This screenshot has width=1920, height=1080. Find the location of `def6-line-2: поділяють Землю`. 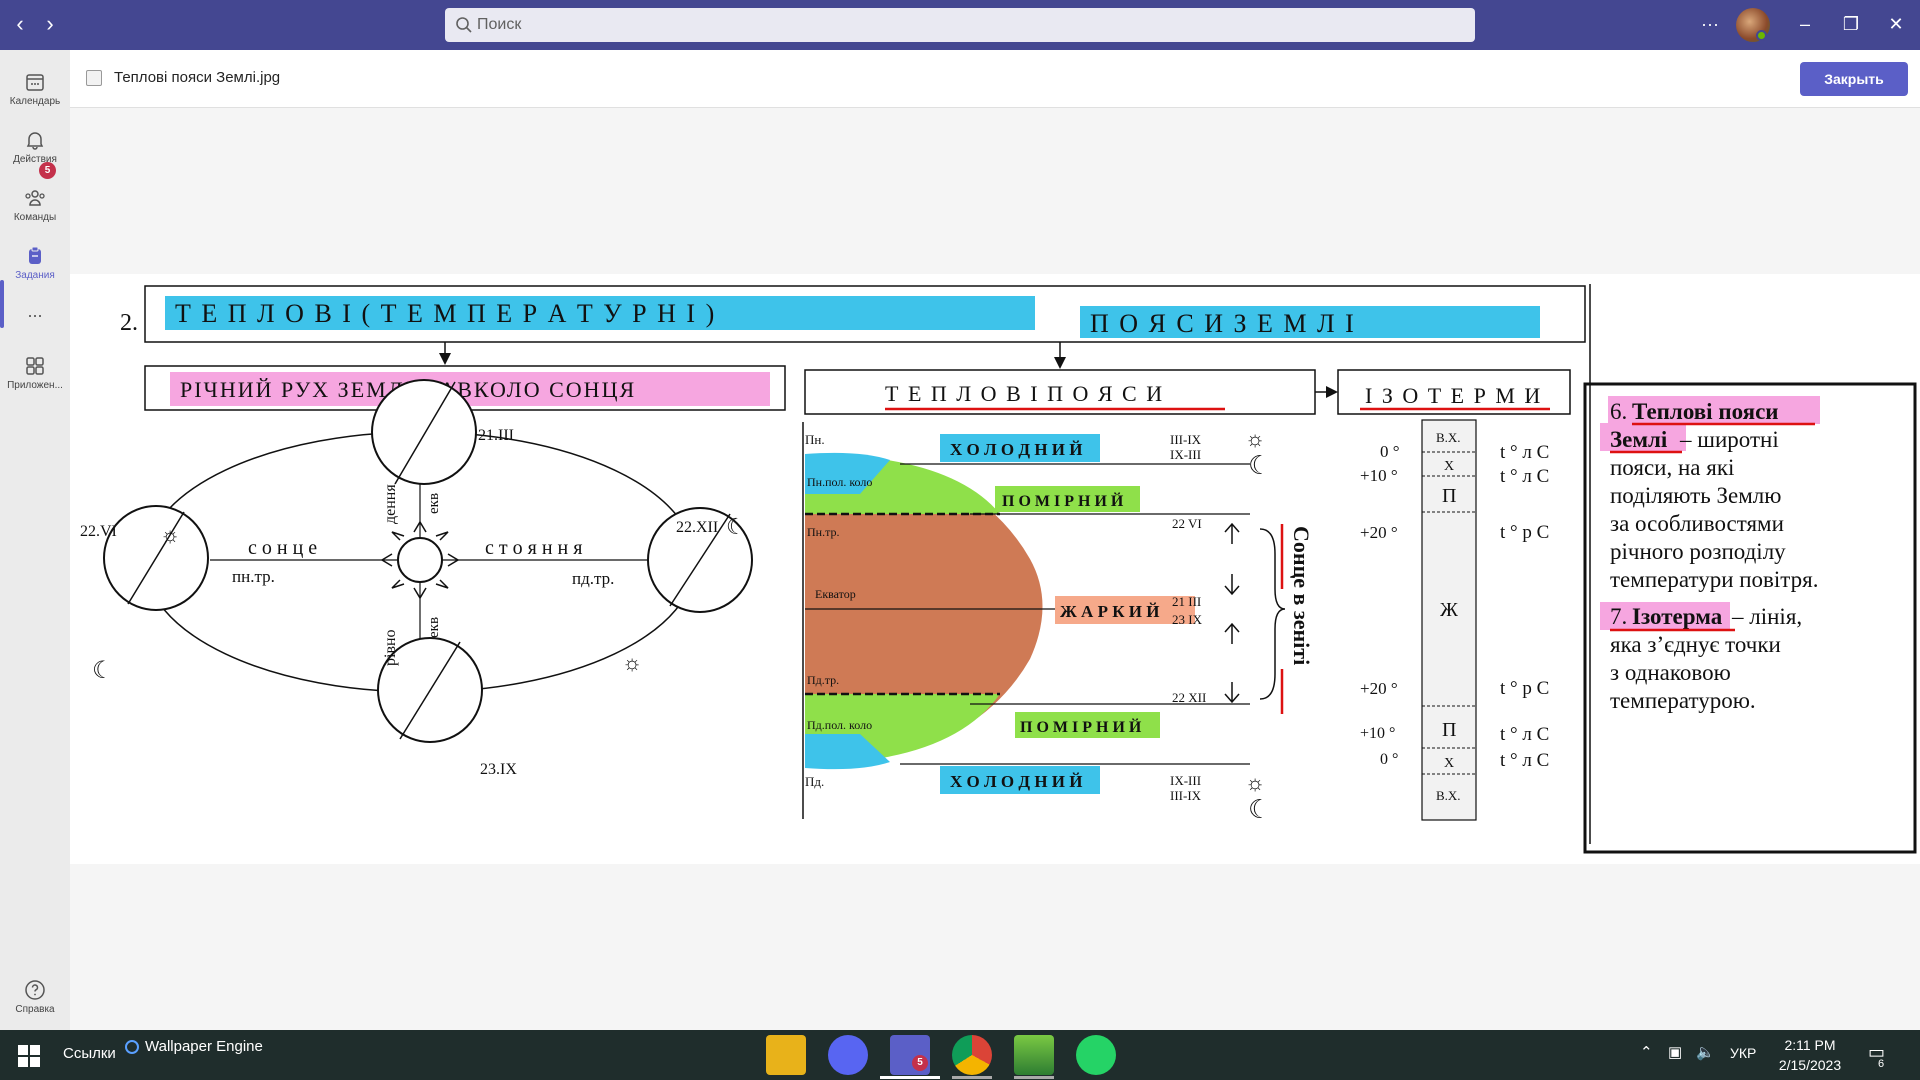

def6-line-2: поділяють Землю is located at coordinates (1695, 495).